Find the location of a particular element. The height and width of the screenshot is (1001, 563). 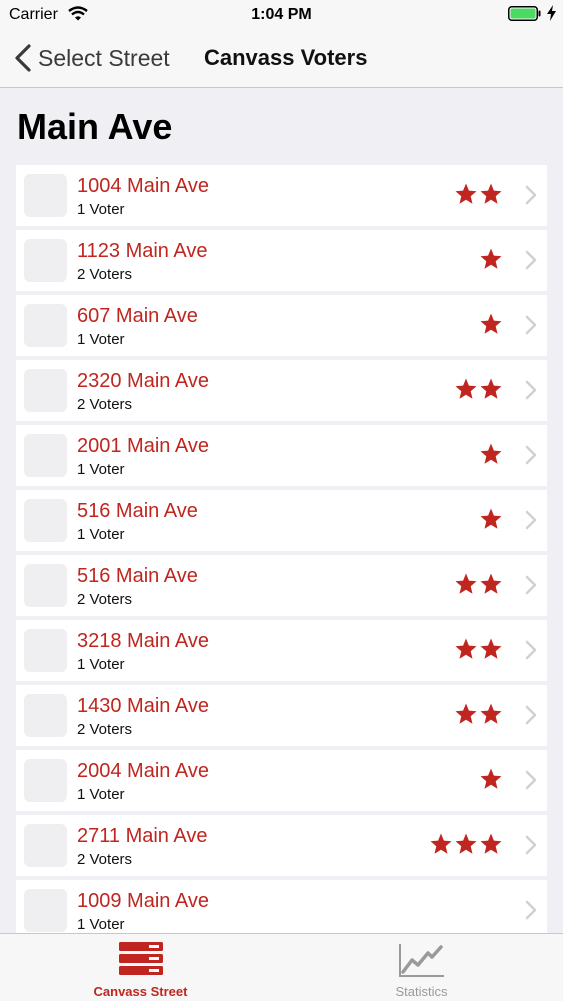

tab-canvass-street: Canvass Street is located at coordinates (140, 967).